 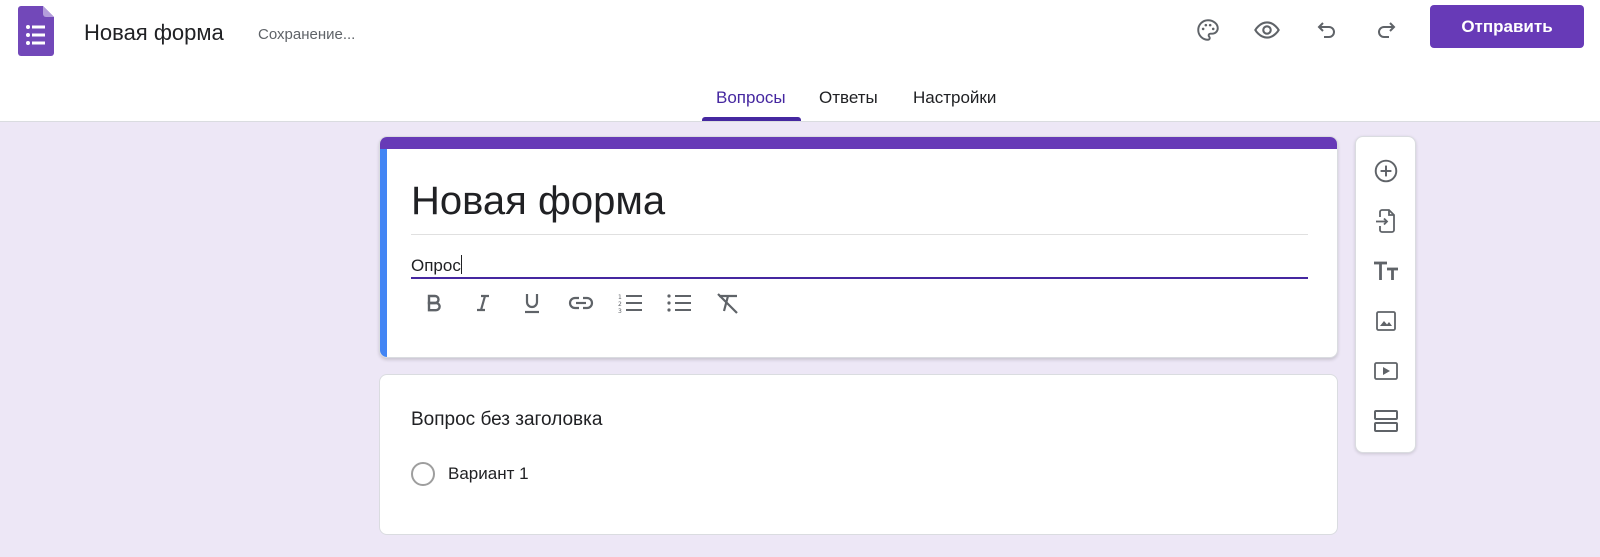 What do you see at coordinates (620, 297) in the screenshot?
I see `svg-text: 1` at bounding box center [620, 297].